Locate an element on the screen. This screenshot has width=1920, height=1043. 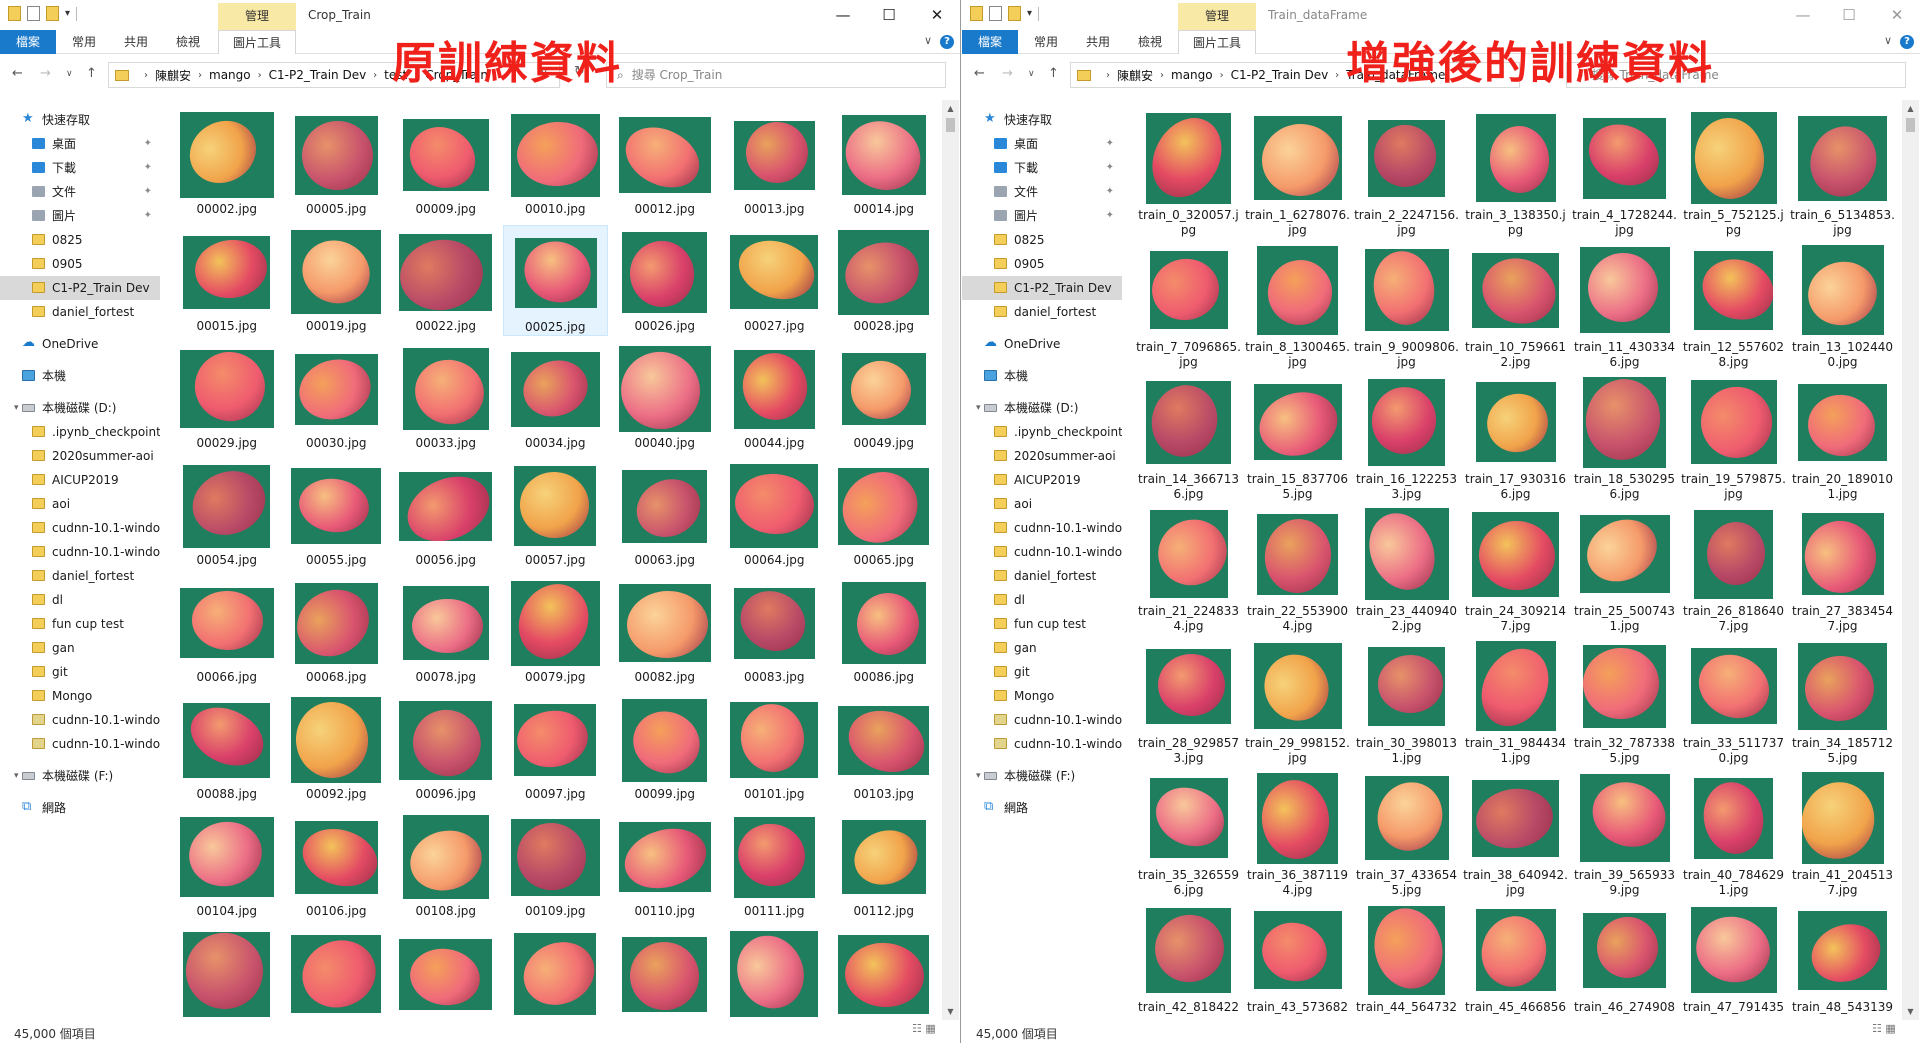
breadcrumb-item: C1-P2_Train Dev is located at coordinates (318, 75).